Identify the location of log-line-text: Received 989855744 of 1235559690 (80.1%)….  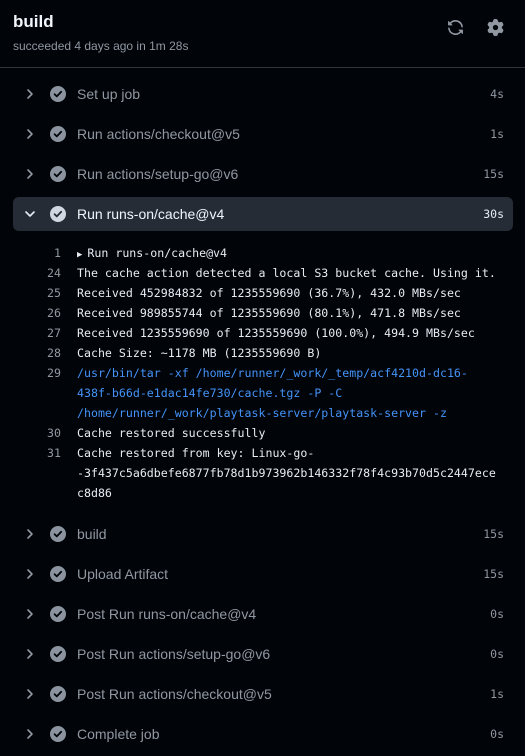
(269, 313).